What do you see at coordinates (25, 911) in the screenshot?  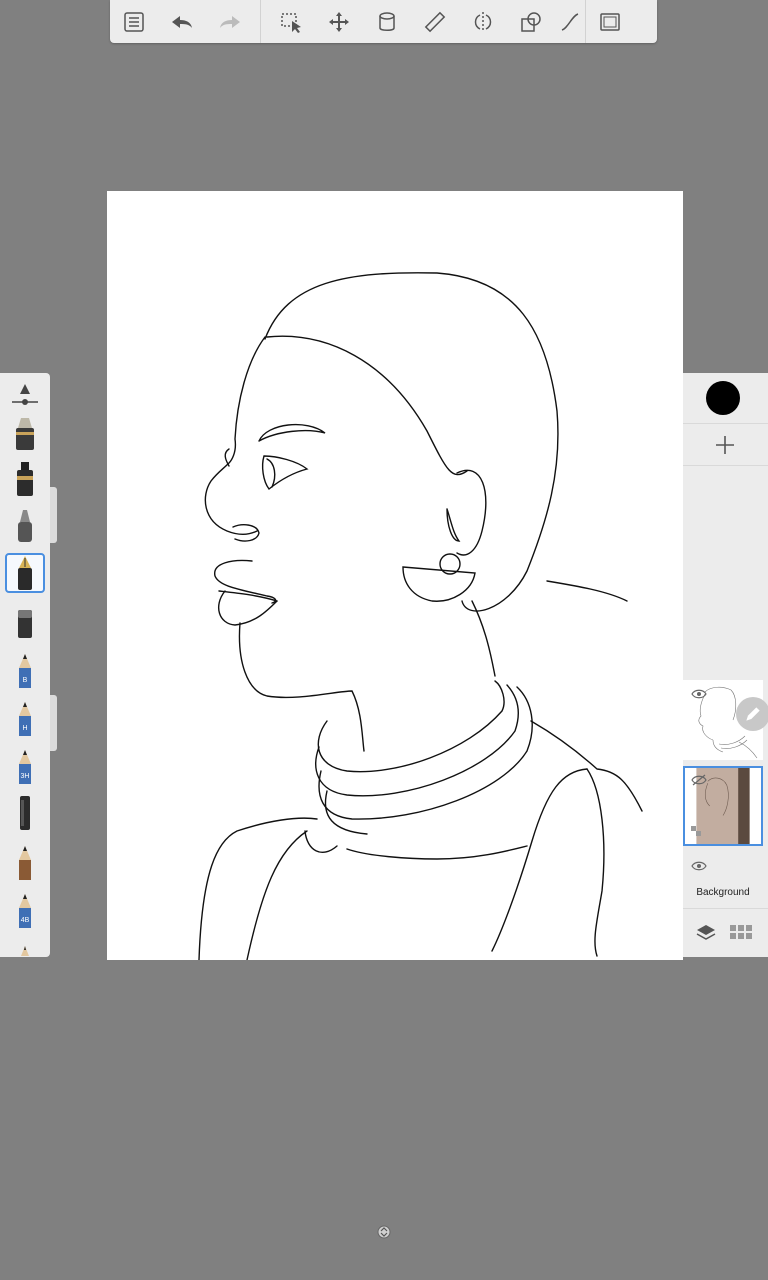 I see `pencil-4b-icon: 4B` at bounding box center [25, 911].